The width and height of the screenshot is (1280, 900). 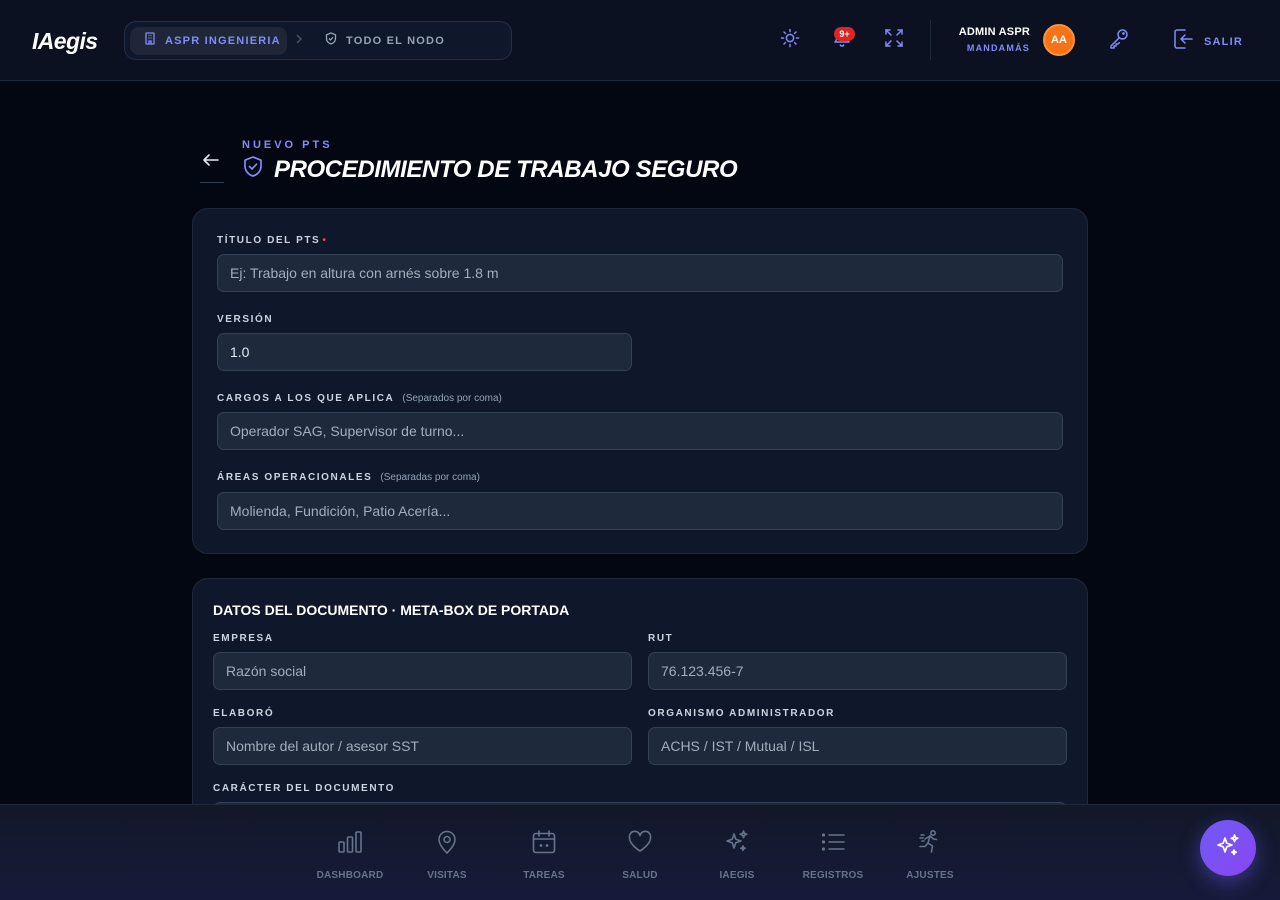 I want to click on avatar: AA, so click(x=1059, y=40).